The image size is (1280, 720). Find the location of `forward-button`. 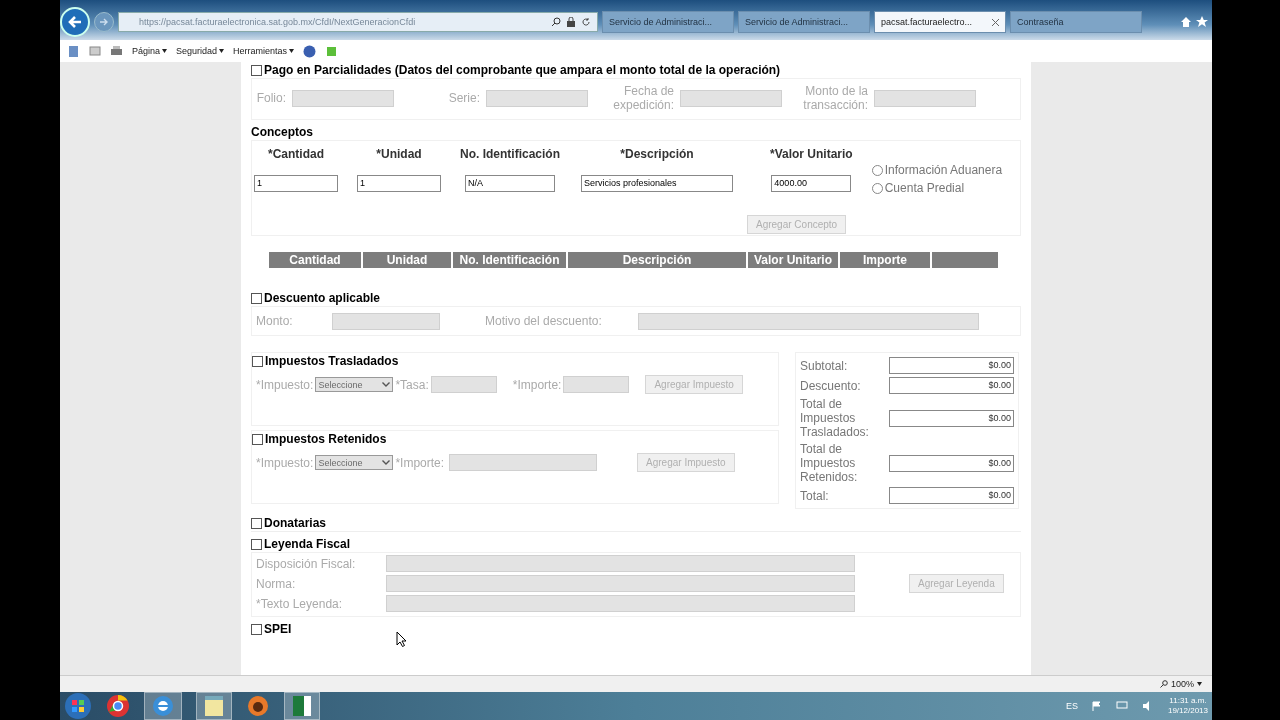

forward-button is located at coordinates (104, 22).